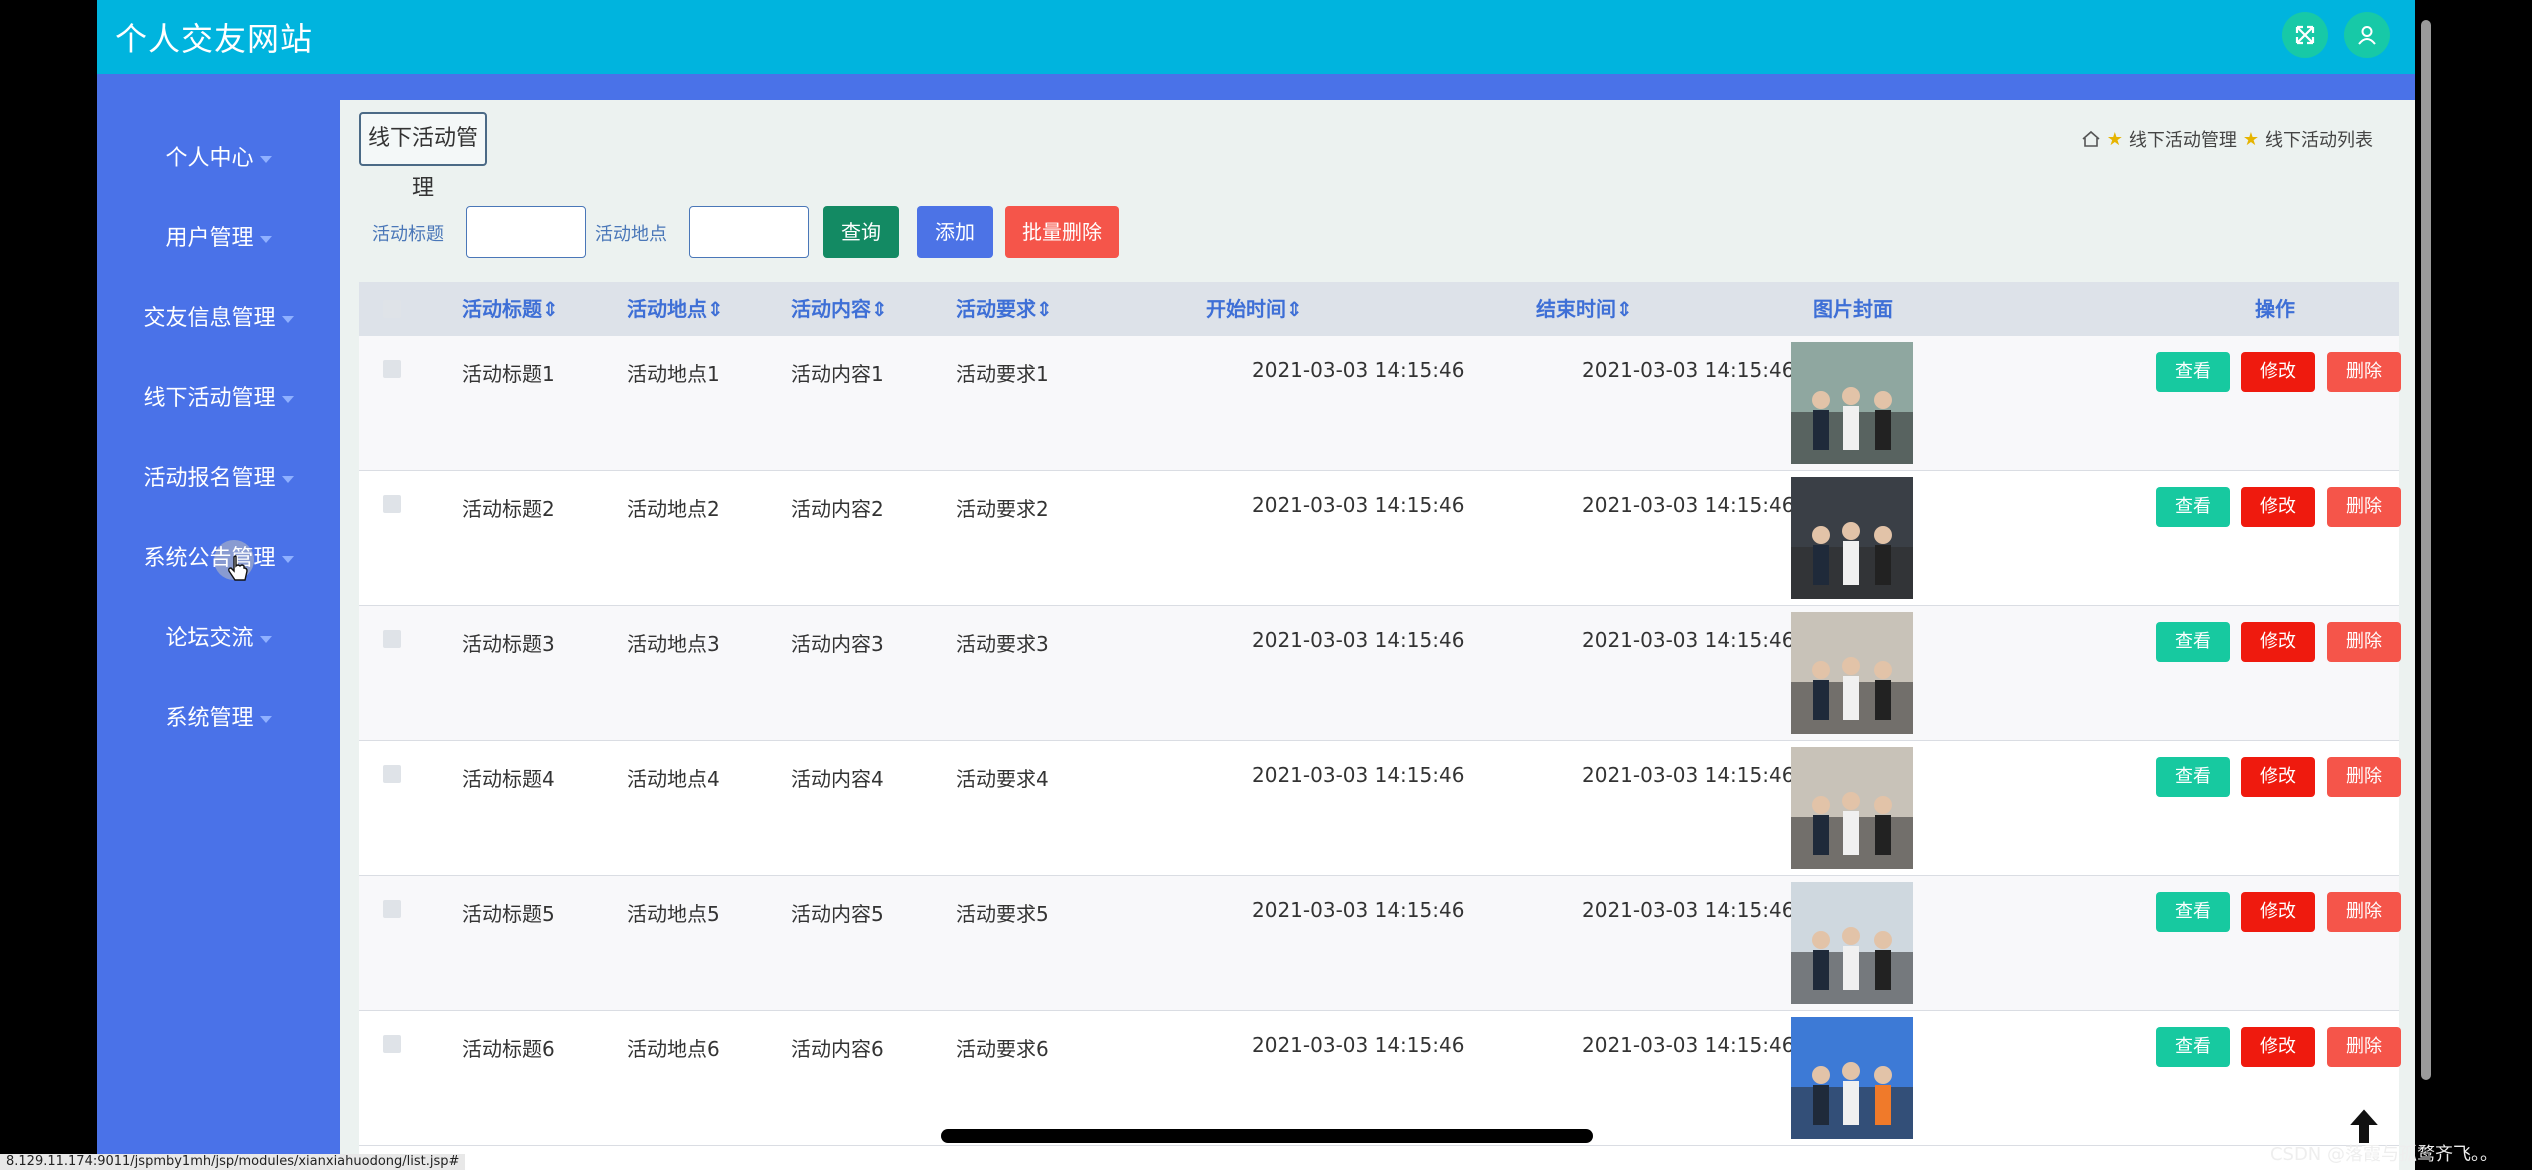 The image size is (2532, 1170). Describe the element at coordinates (209, 318) in the screenshot. I see `sidebar-item-label: 交友信息管理` at that location.